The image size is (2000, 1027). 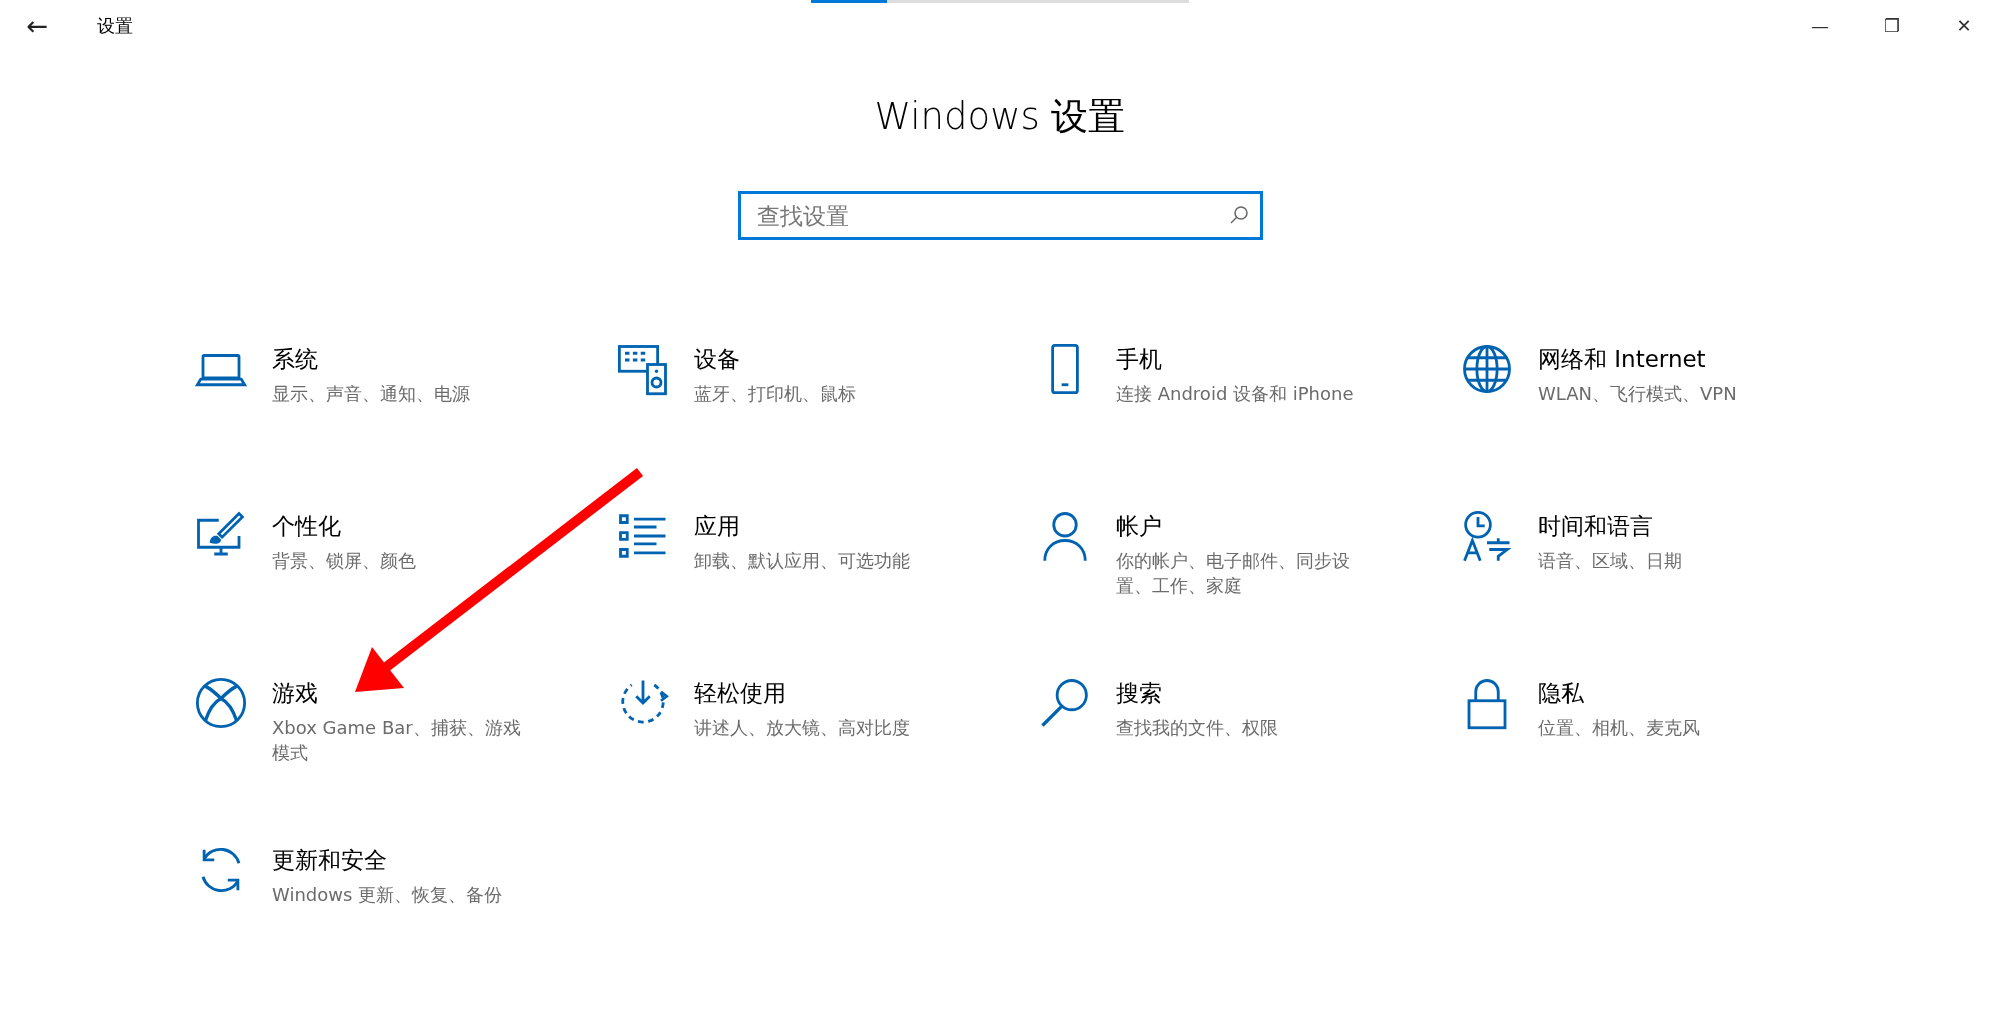 What do you see at coordinates (1663, 359) in the screenshot?
I see `category-title: 网络和 Internet` at bounding box center [1663, 359].